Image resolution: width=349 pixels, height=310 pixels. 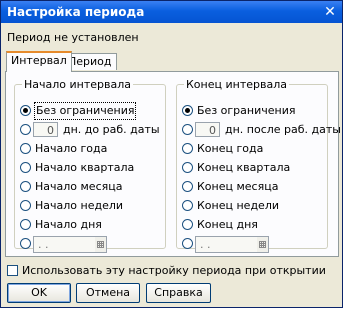 What do you see at coordinates (79, 186) in the screenshot?
I see `start-month-label: Начало месяца` at bounding box center [79, 186].